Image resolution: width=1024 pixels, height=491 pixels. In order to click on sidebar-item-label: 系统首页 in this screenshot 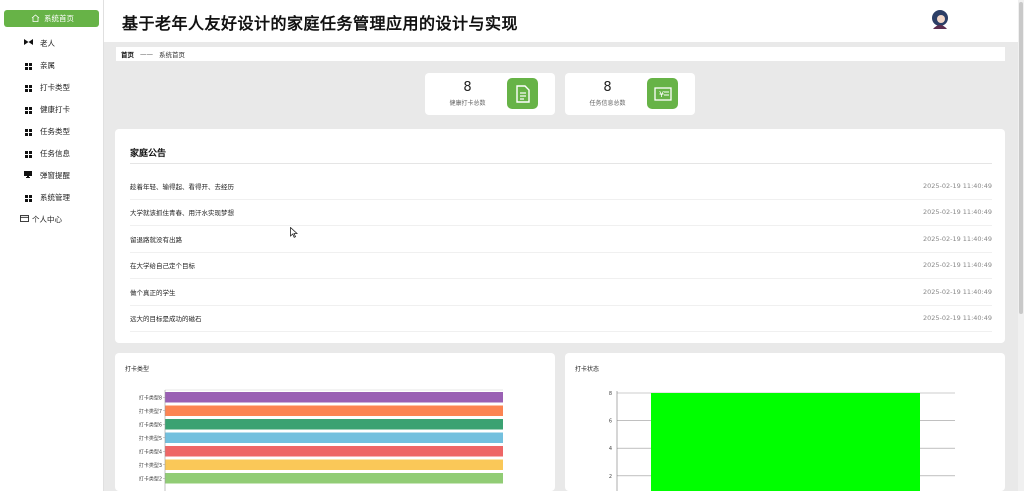, I will do `click(59, 18)`.